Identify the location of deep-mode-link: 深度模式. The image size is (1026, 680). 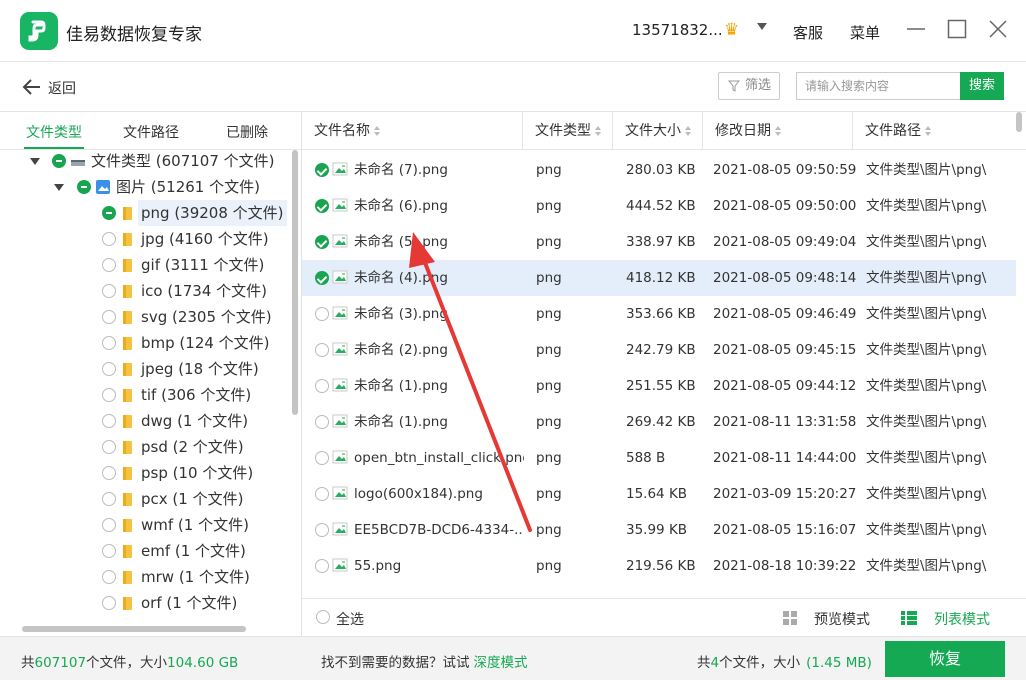
(501, 663).